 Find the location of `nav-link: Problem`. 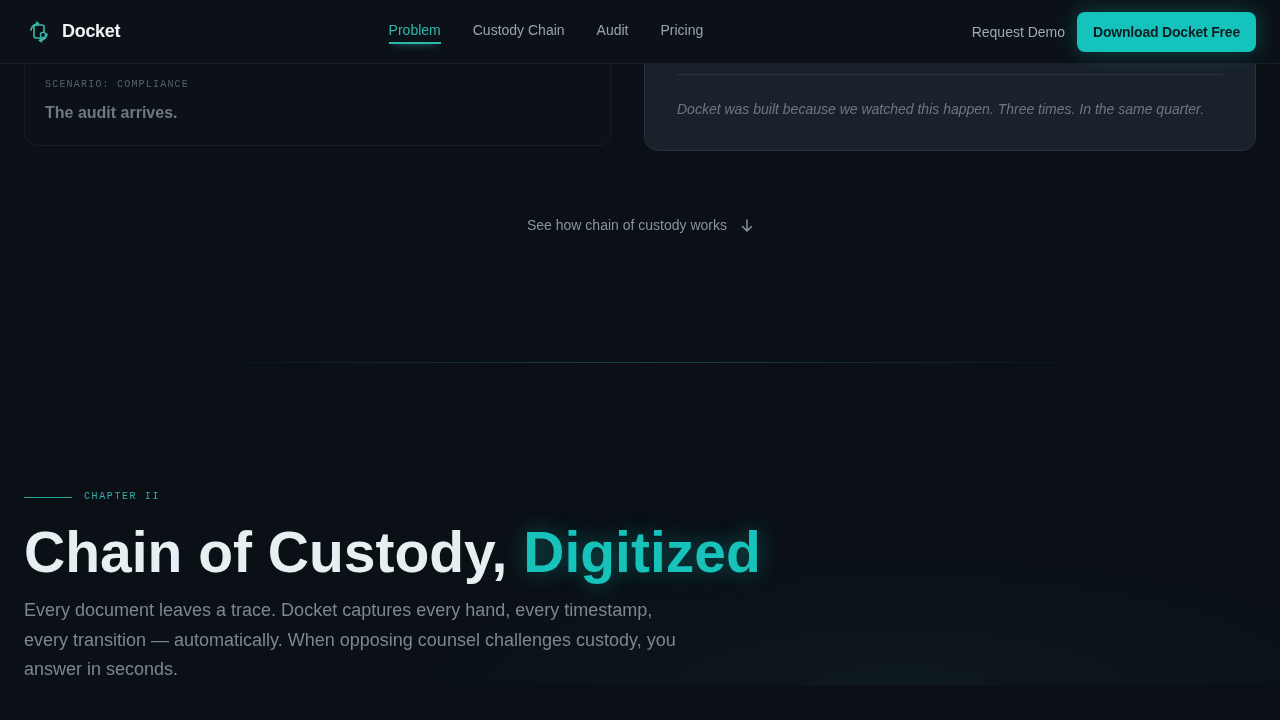

nav-link: Problem is located at coordinates (414, 32).